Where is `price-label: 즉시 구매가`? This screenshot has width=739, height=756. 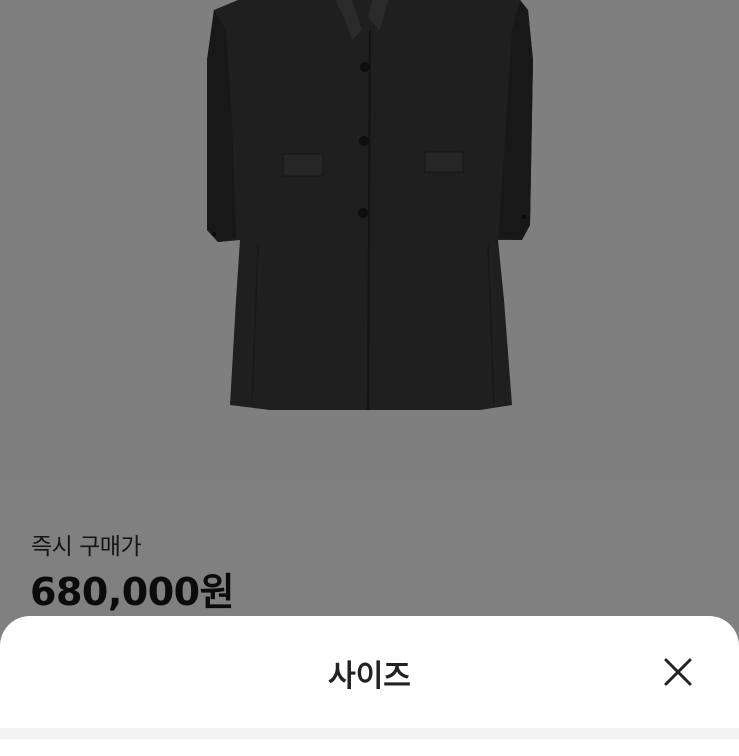
price-label: 즉시 구매가 is located at coordinates (86, 547).